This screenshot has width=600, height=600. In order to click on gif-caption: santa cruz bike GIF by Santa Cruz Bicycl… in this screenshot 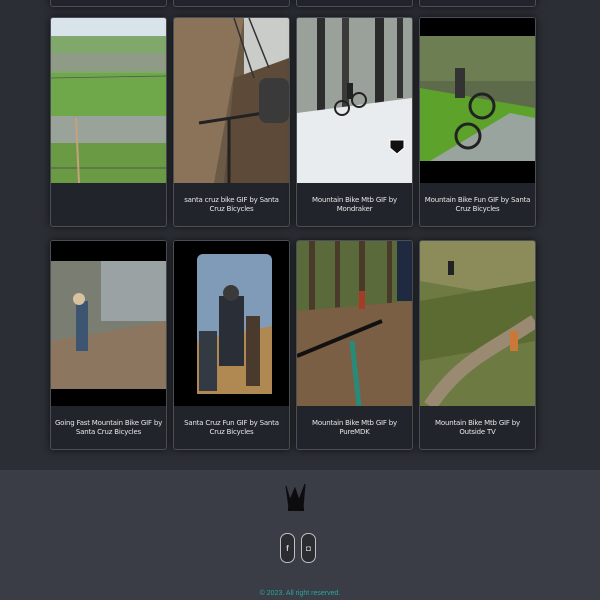, I will do `click(231, 204)`.